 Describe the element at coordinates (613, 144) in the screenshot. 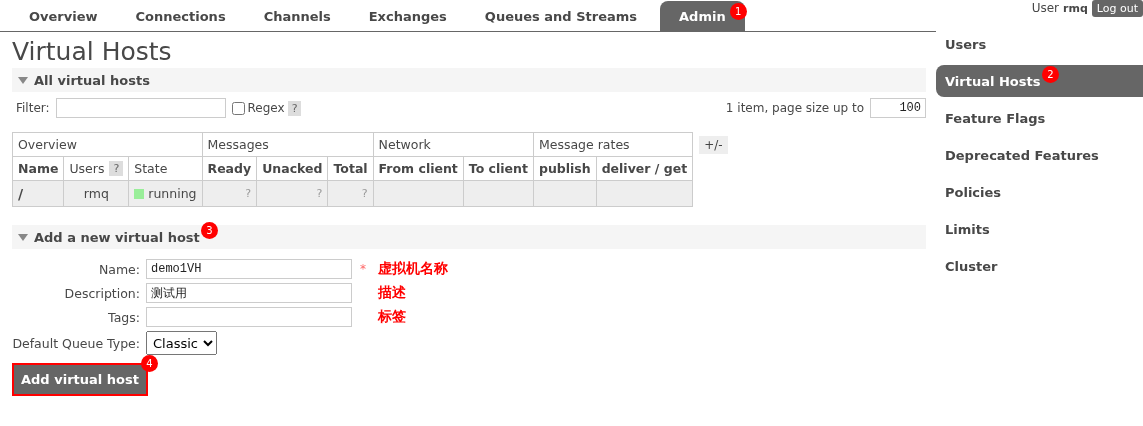

I see `group-header: Message rates` at that location.